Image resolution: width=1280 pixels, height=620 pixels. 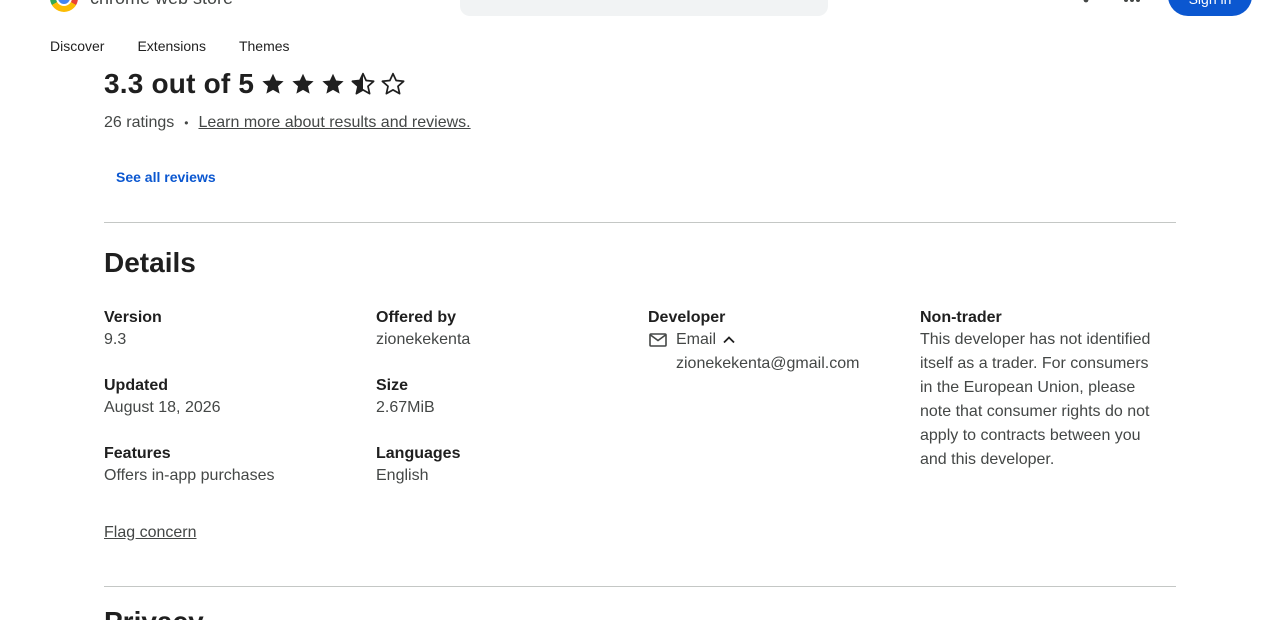 I want to click on features-label: Features, so click(x=137, y=453).